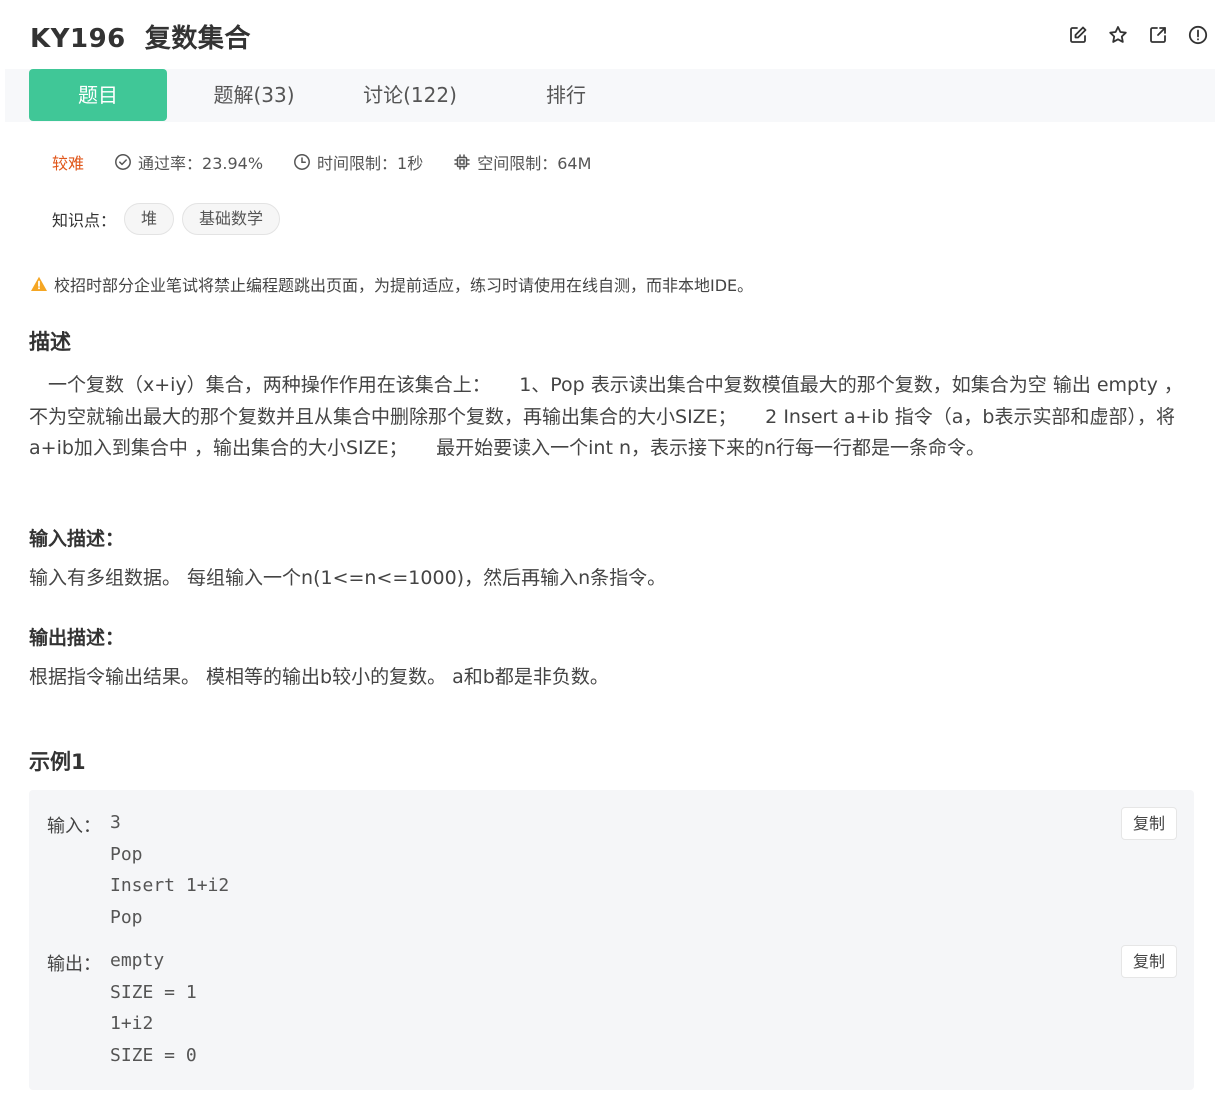 The image size is (1215, 1106). I want to click on tab-ranking: 排行, so click(566, 95).